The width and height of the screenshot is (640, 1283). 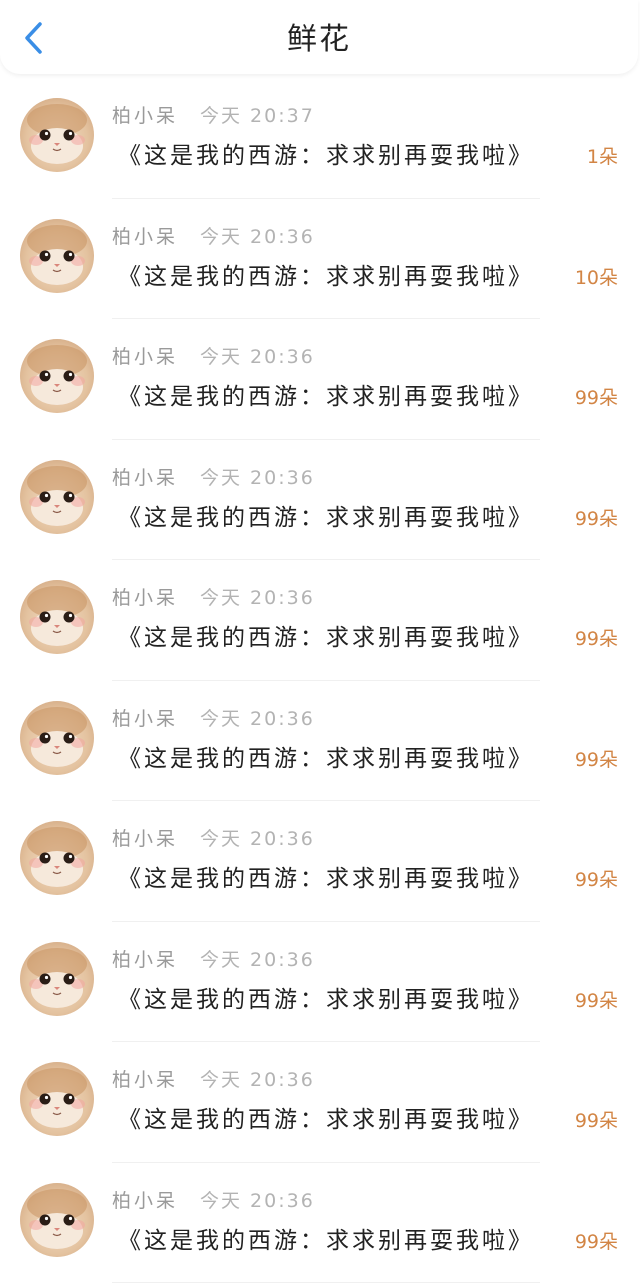 I want to click on list-item: 柏小呆 今天 20:36 《这是我的西游：求求别再耍我啦》 10朵, so click(x=320, y=259).